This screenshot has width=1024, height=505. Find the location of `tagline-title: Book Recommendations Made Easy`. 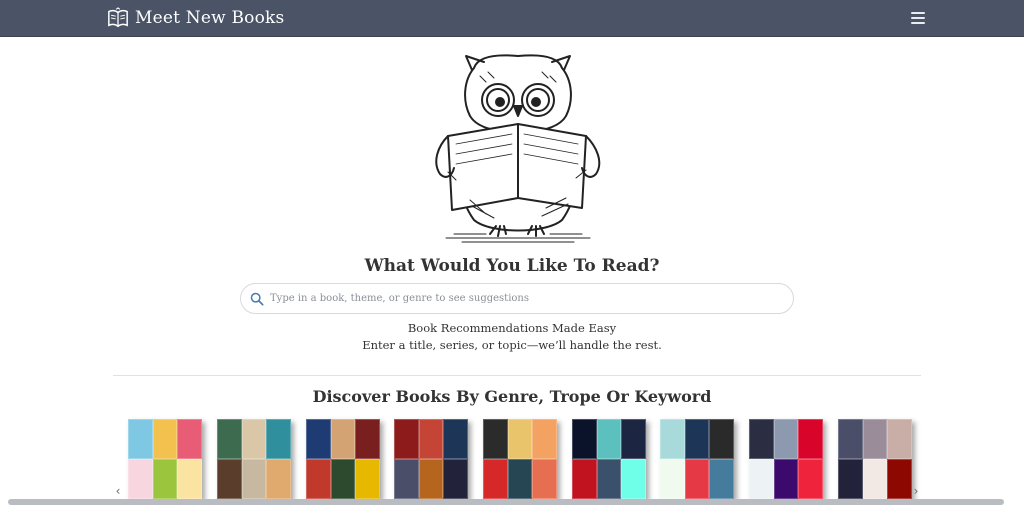

tagline-title: Book Recommendations Made Easy is located at coordinates (512, 328).